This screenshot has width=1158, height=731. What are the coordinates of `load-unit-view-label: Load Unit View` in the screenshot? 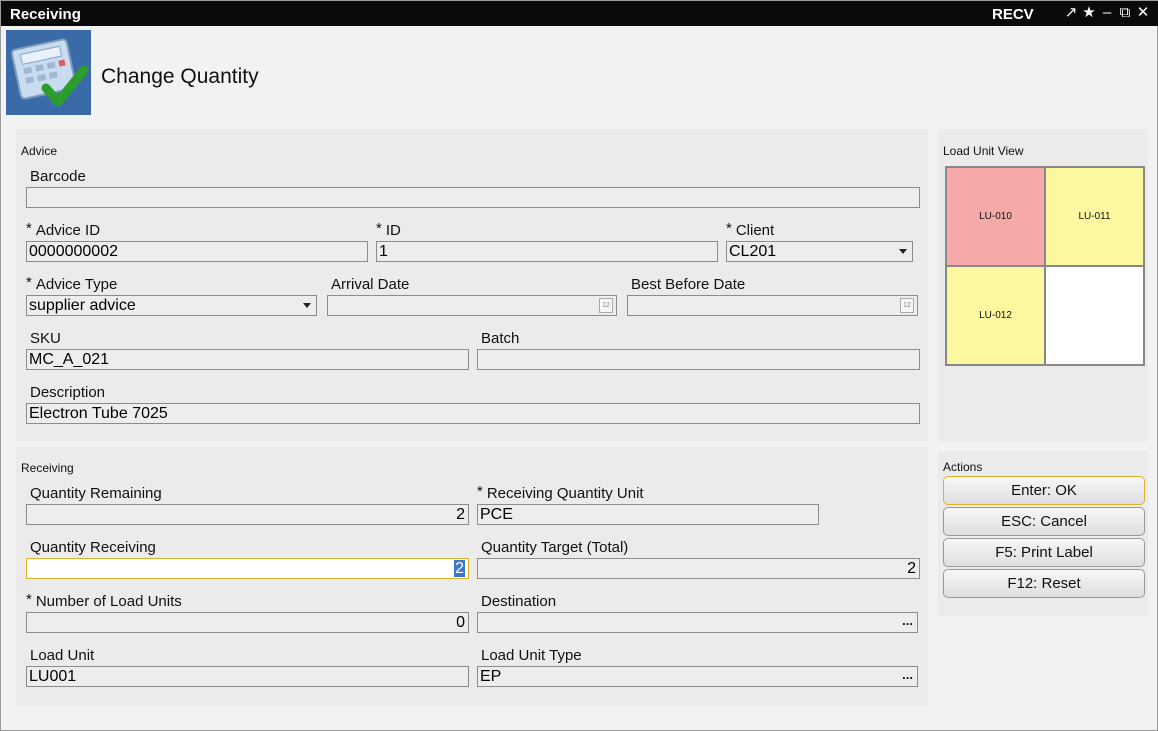 It's located at (983, 151).